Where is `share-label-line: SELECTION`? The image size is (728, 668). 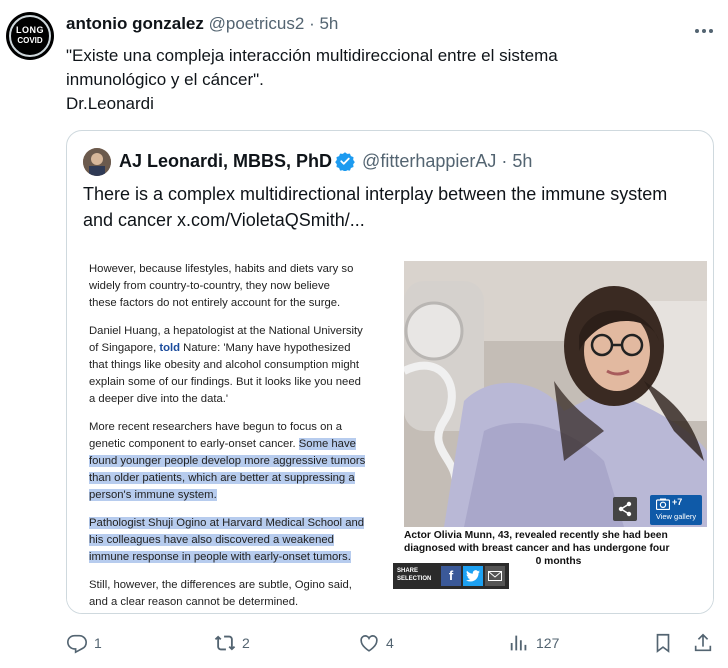 share-label-line: SELECTION is located at coordinates (414, 579).